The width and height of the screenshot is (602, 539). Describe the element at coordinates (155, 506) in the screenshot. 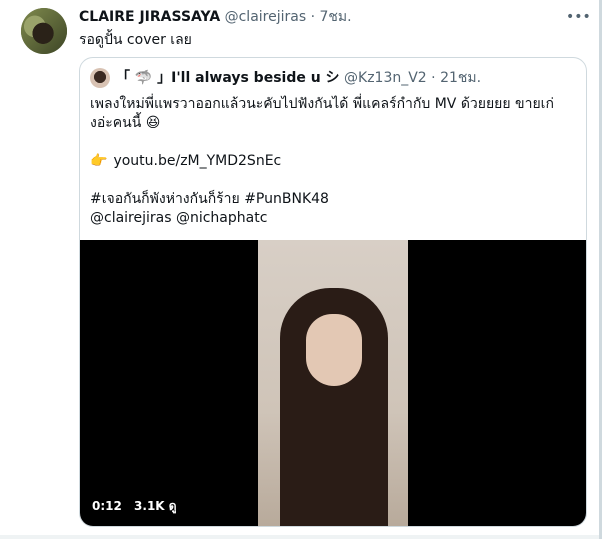

I see `video-views: 3.1K ดู` at that location.